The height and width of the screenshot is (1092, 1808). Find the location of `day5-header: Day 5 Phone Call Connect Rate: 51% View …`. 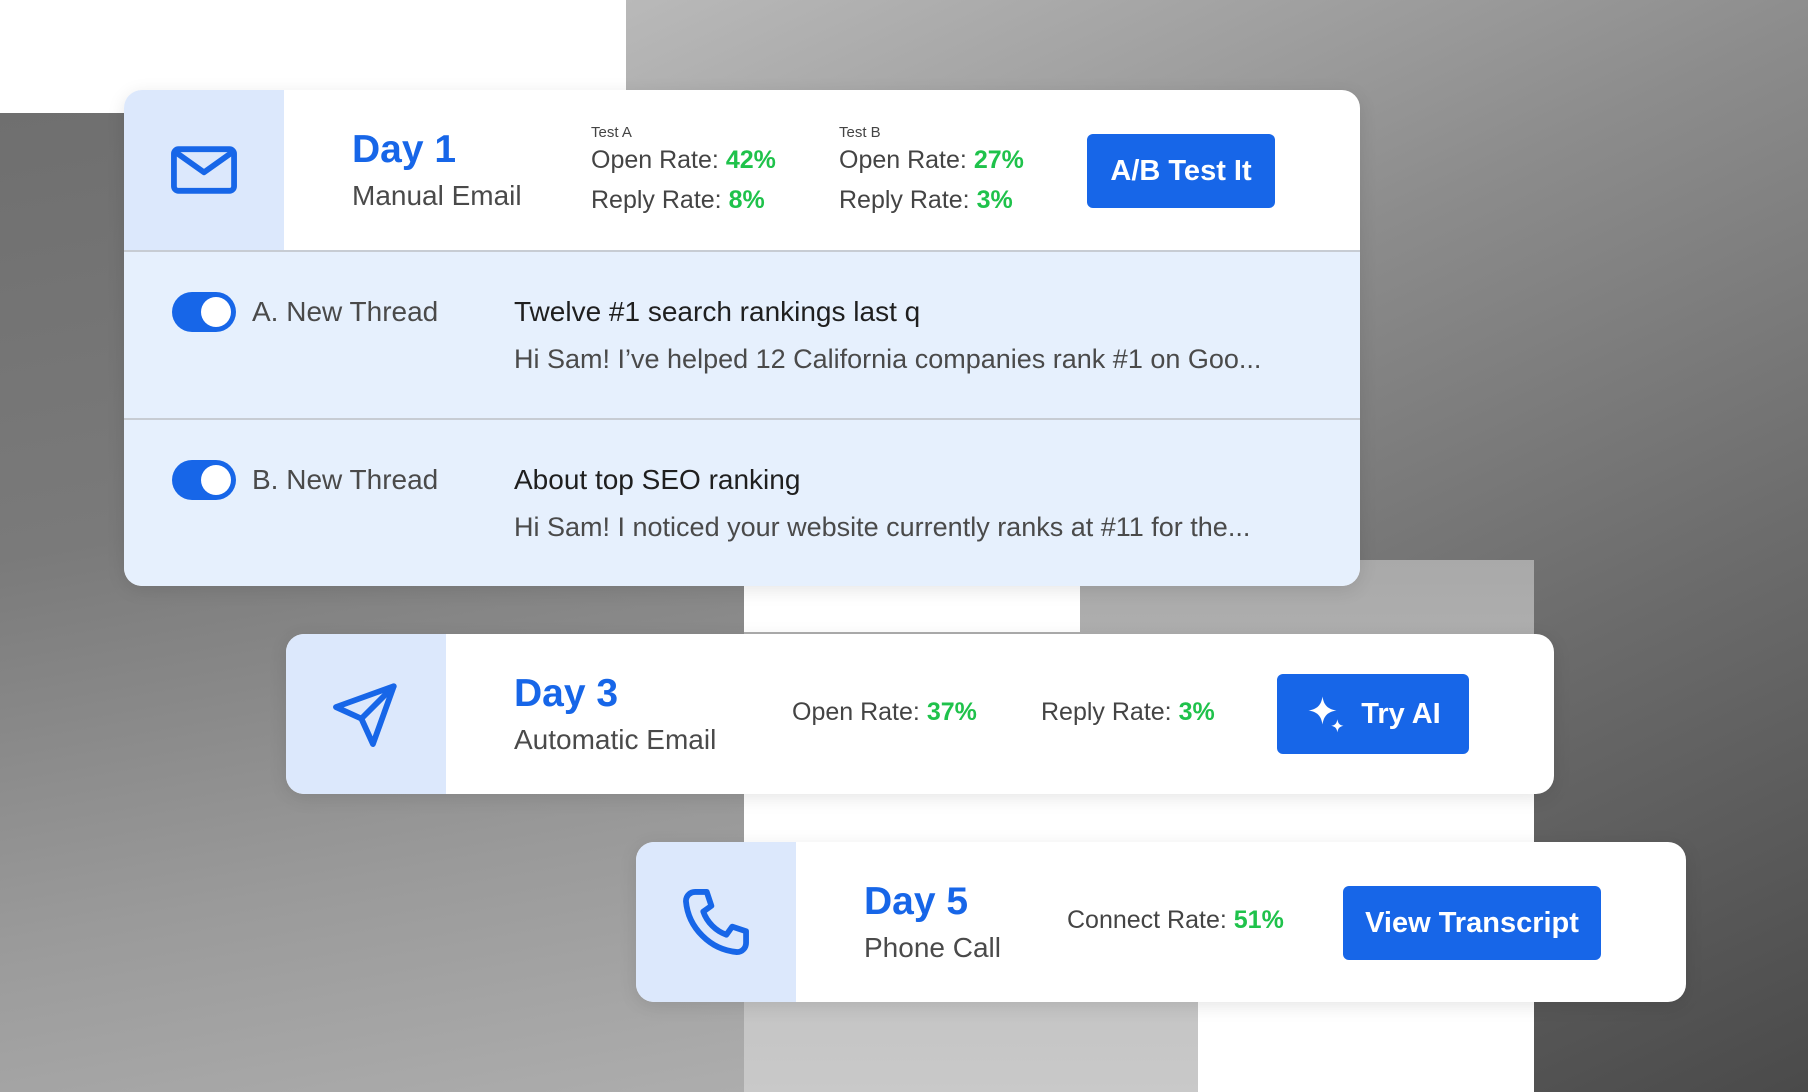

day5-header: Day 5 Phone Call Connect Rate: 51% View … is located at coordinates (1161, 922).